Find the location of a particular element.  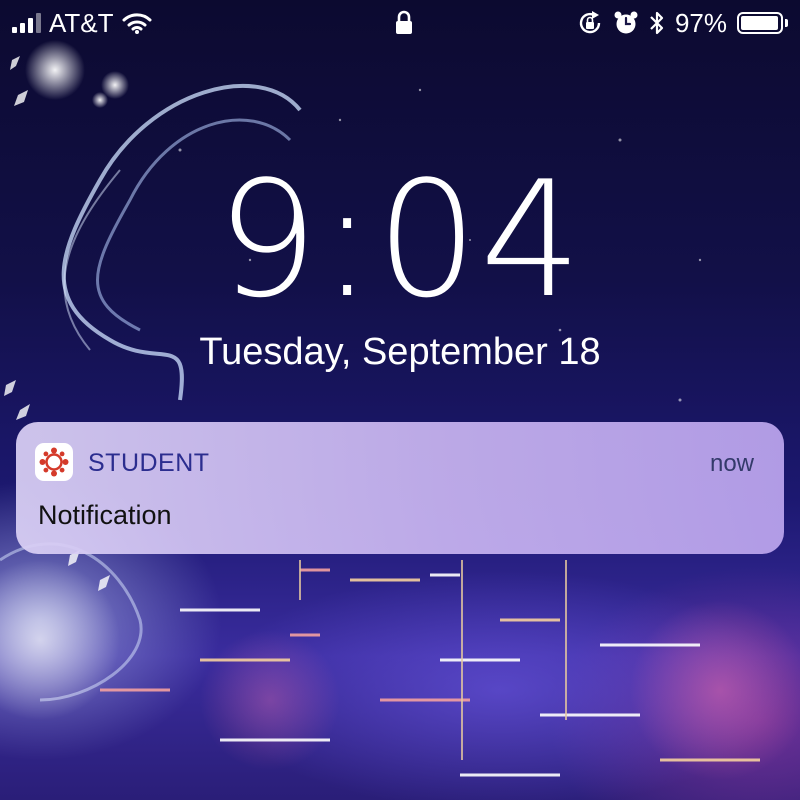

alarm-icon is located at coordinates (626, 22).